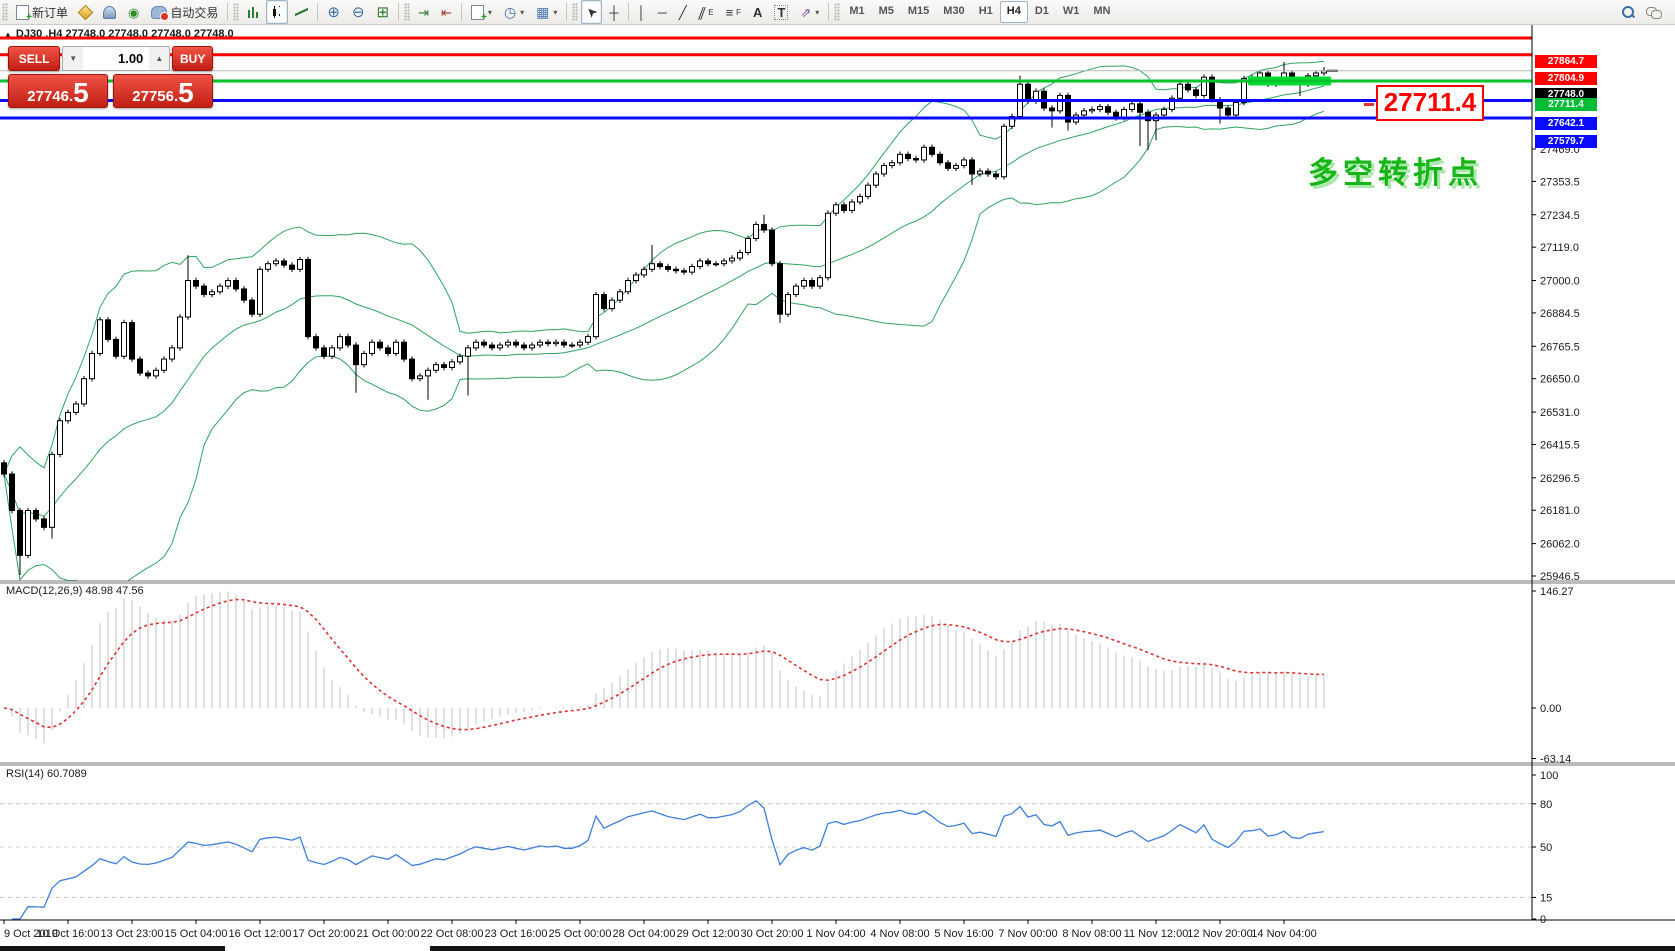 The width and height of the screenshot is (1675, 951). Describe the element at coordinates (333, 12) in the screenshot. I see `zoom-in-button: ⊕` at that location.